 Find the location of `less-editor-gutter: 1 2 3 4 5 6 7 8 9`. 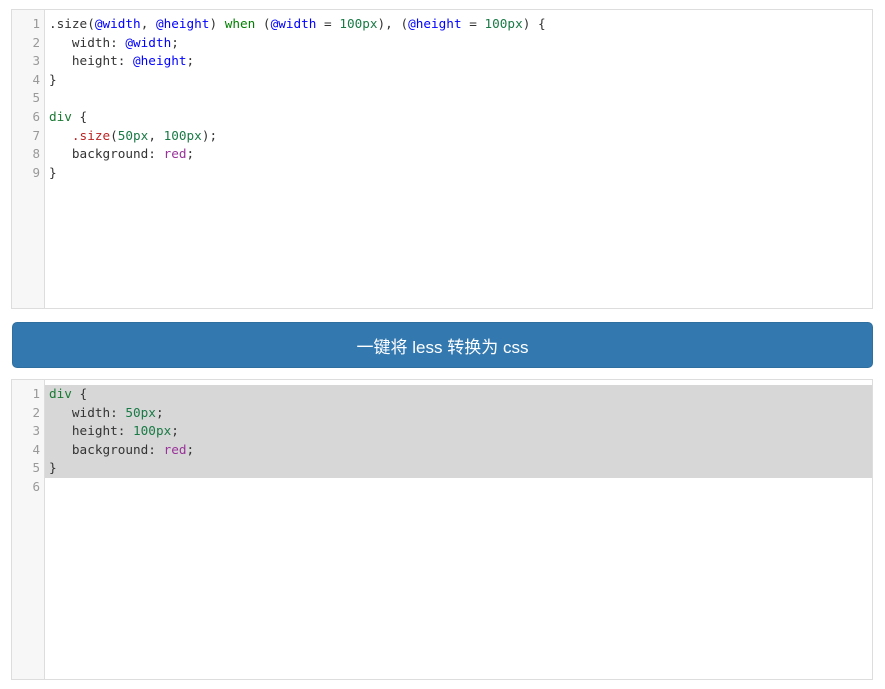

less-editor-gutter: 1 2 3 4 5 6 7 8 9 is located at coordinates (28, 159).